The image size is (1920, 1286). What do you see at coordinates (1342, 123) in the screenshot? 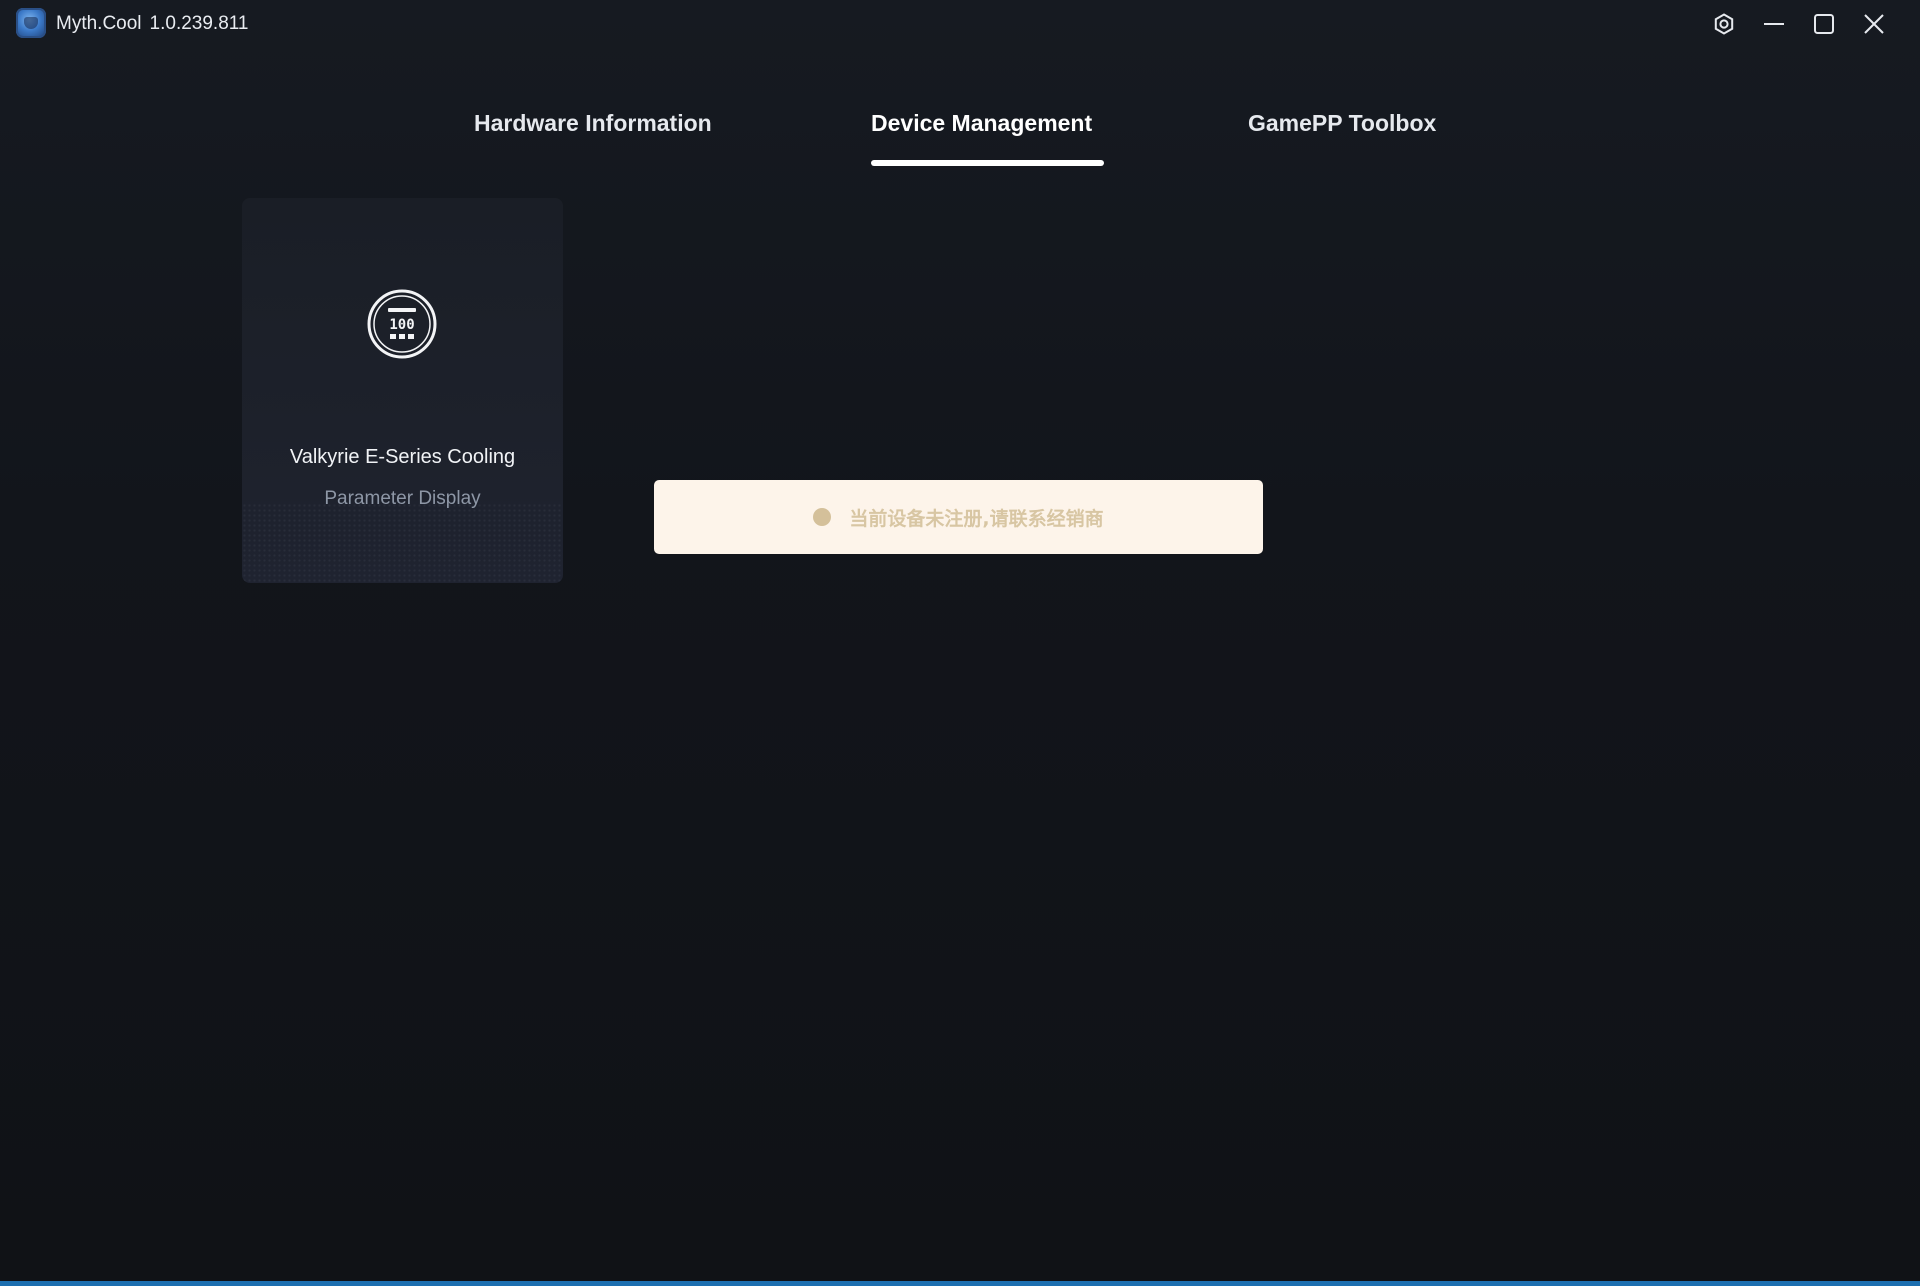
I see `tab-gamepp-toolbox: GamePP Toolbox` at bounding box center [1342, 123].